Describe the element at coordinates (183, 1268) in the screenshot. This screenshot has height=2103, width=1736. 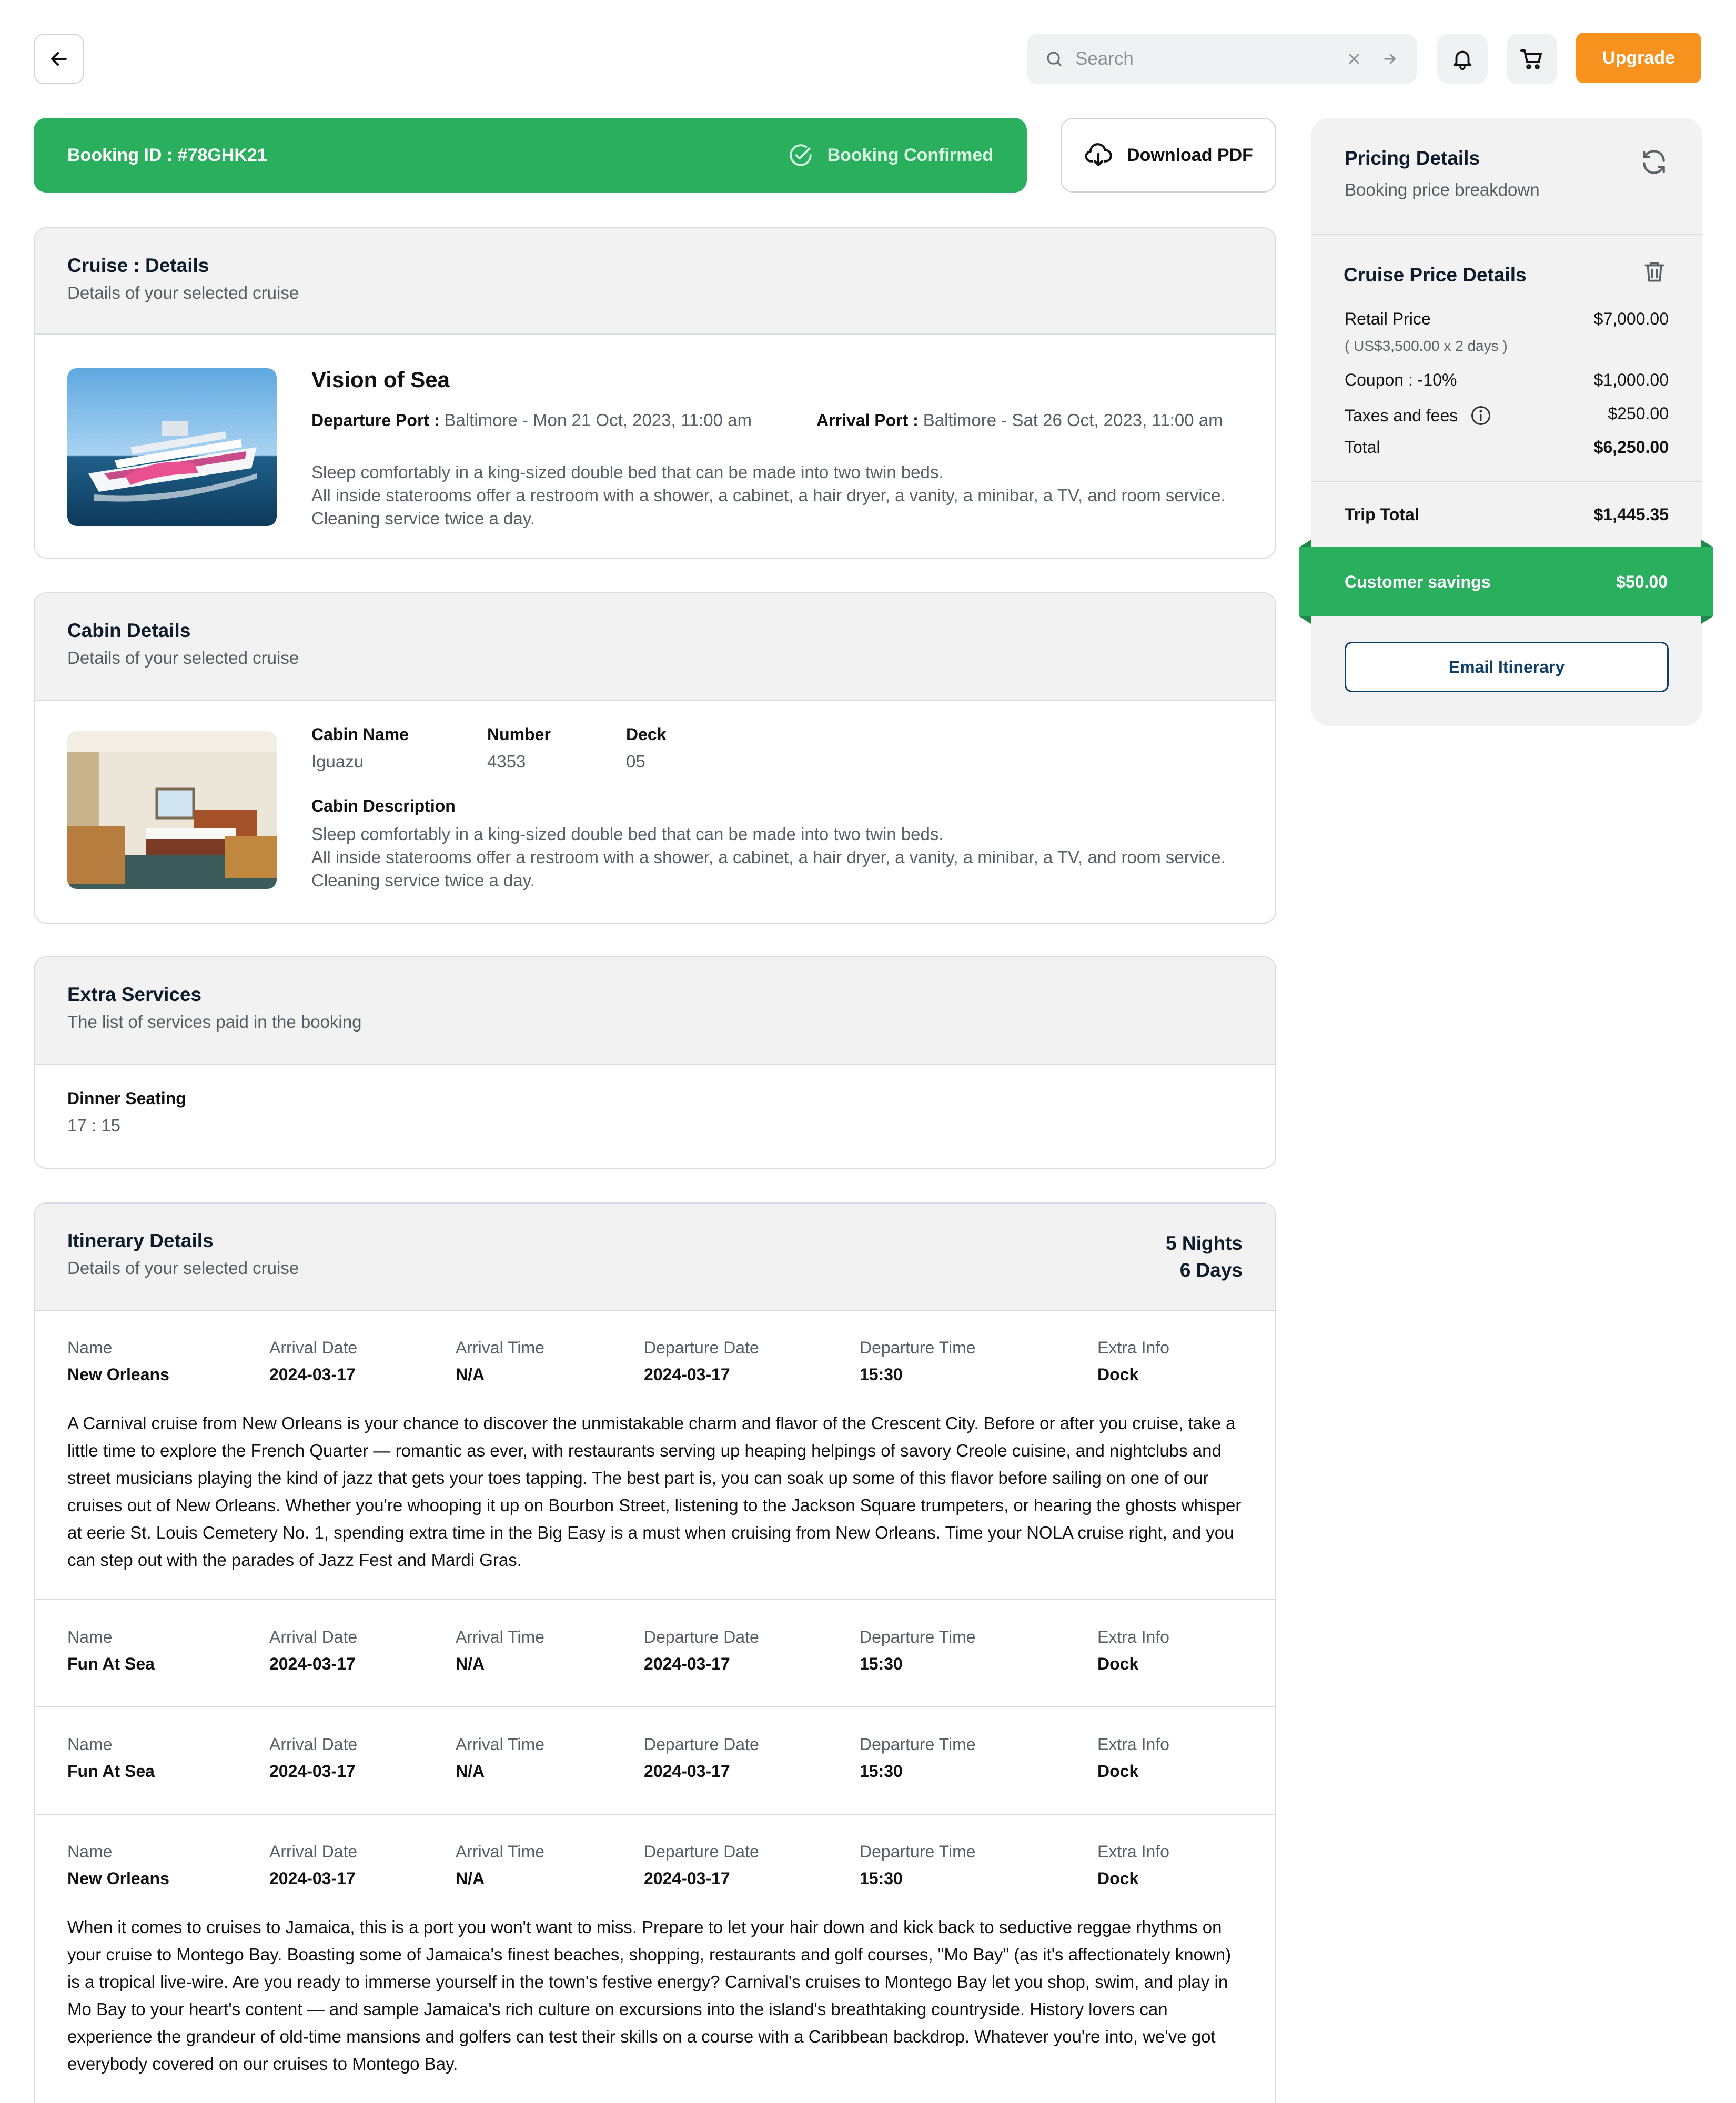
I see `itinerary-subtitle: Details of your selected cruise` at that location.